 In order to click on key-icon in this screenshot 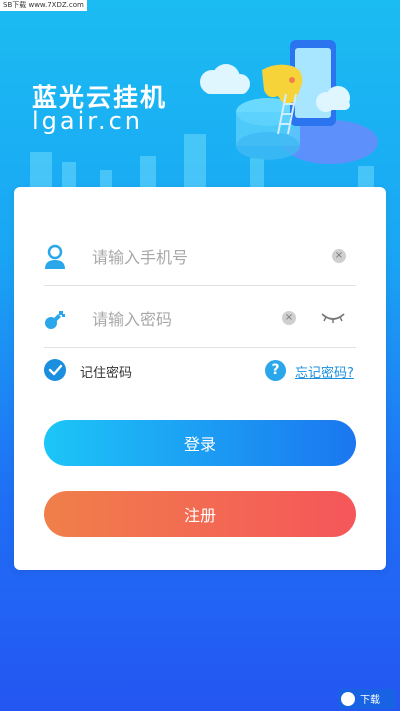, I will do `click(55, 320)`.